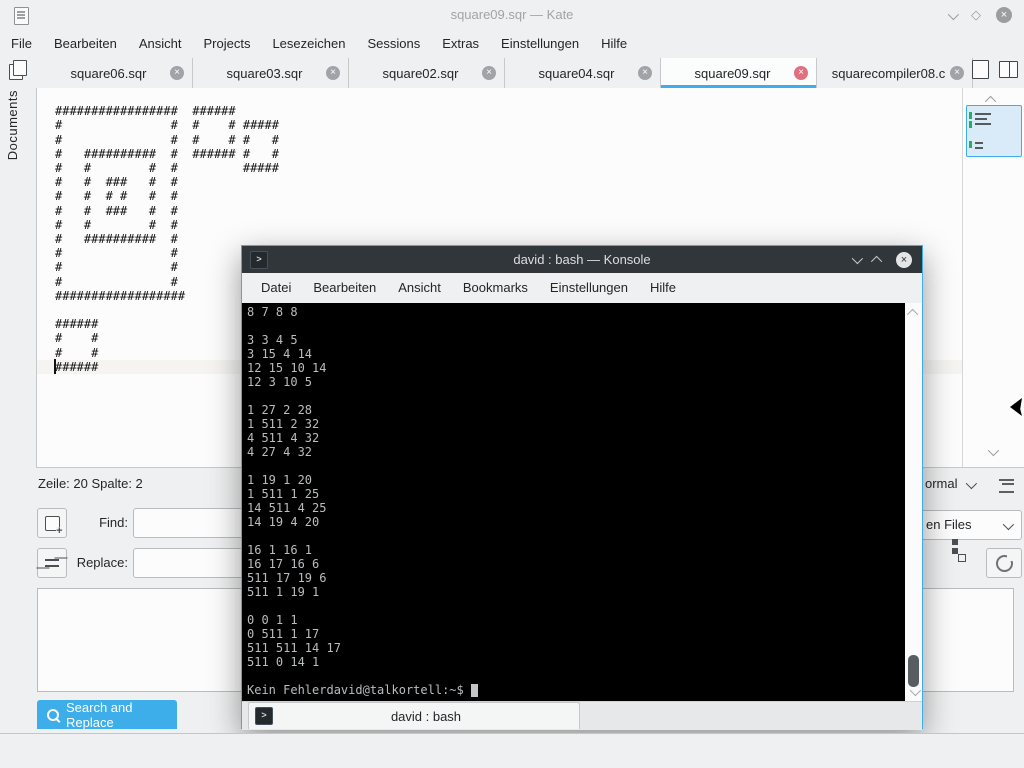 This screenshot has height=768, width=1024. What do you see at coordinates (512, 750) in the screenshot?
I see `taskbar` at bounding box center [512, 750].